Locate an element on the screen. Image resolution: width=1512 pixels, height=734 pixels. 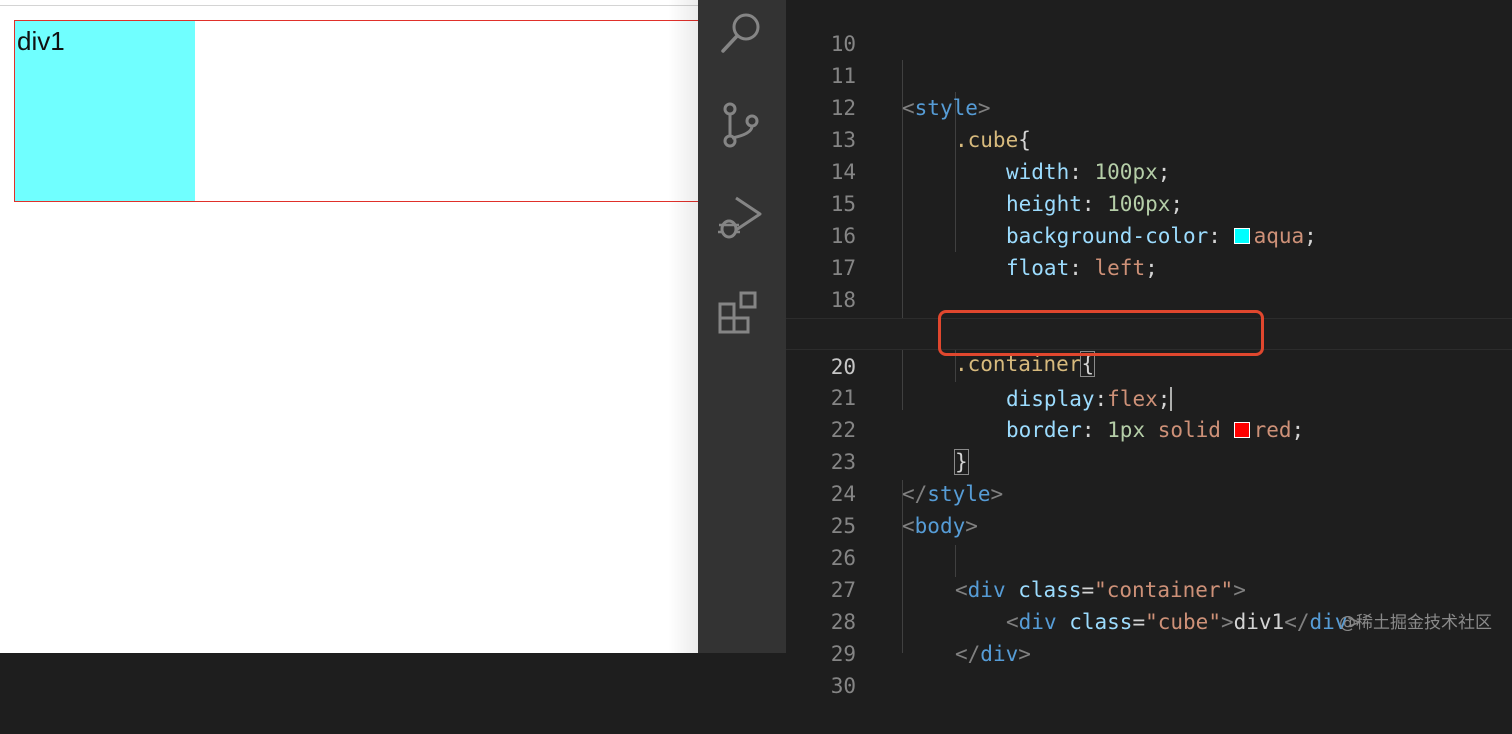
annotation-highlight-box is located at coordinates (1101, 333).